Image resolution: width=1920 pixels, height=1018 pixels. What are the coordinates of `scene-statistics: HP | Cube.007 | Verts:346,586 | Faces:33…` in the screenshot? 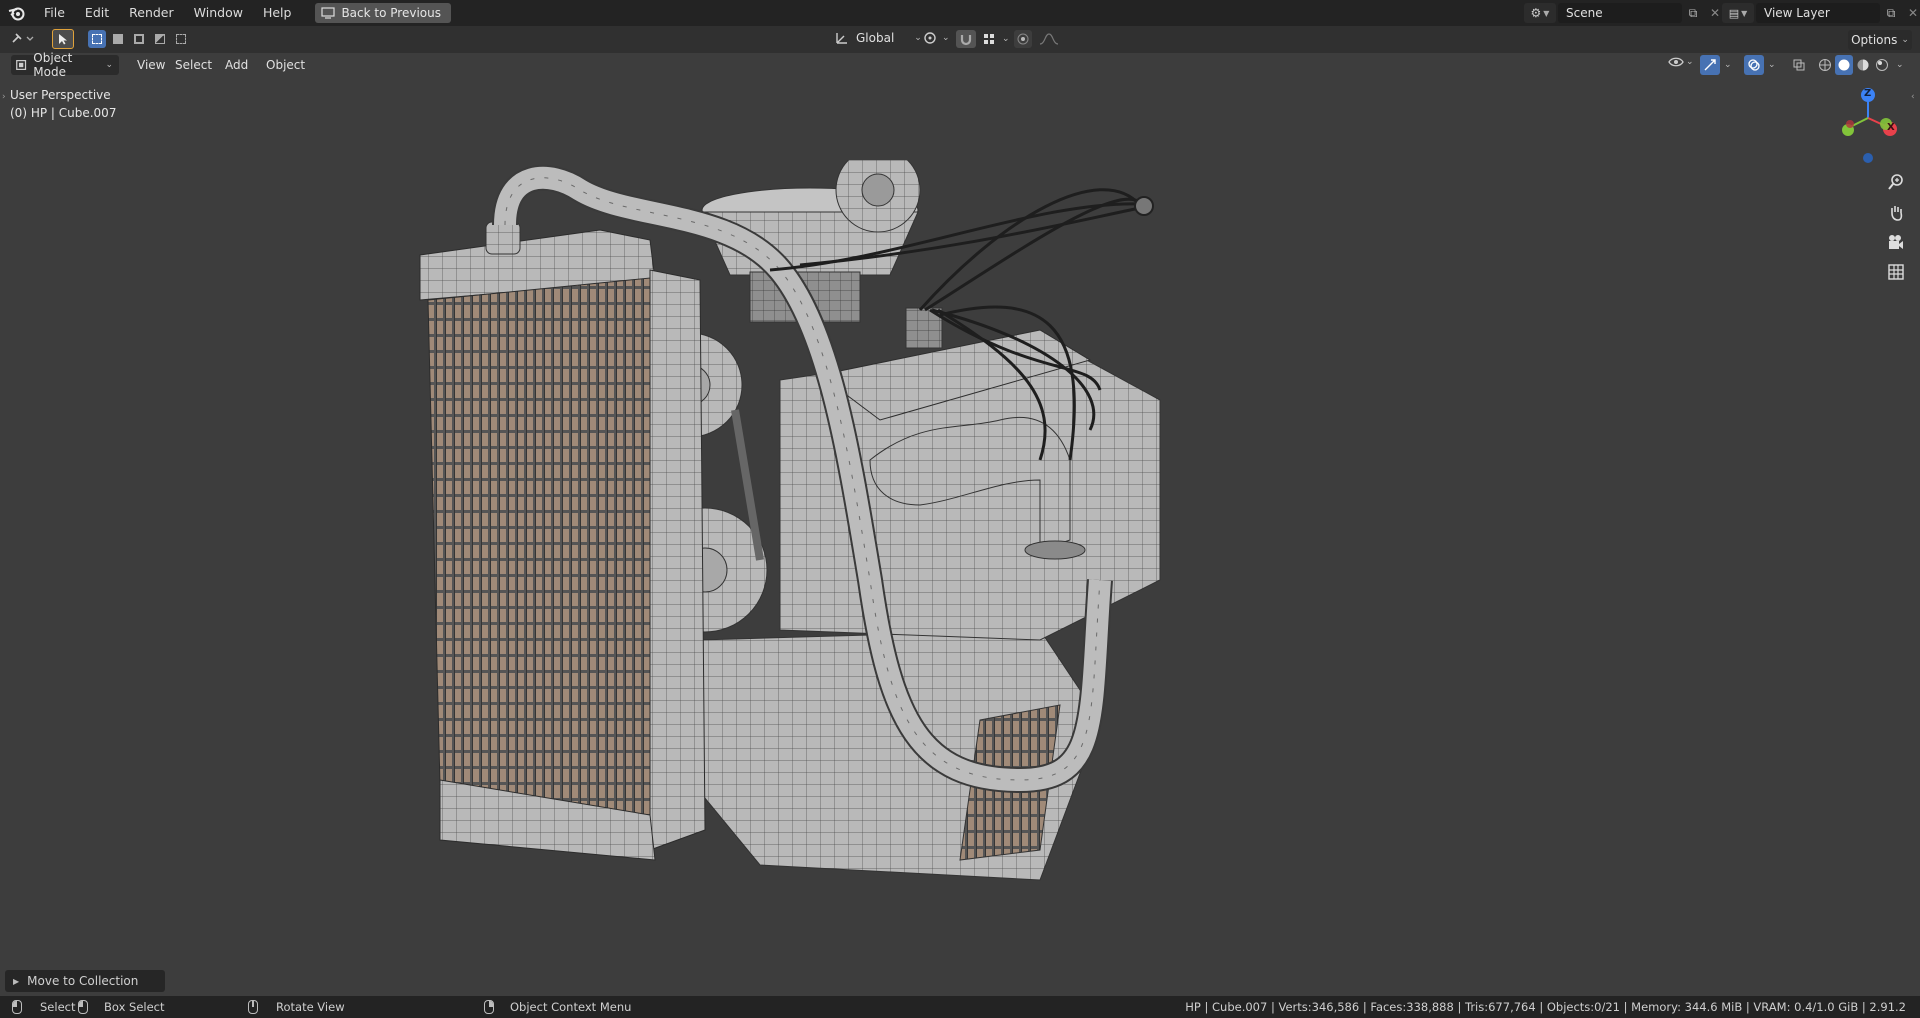 It's located at (1545, 1007).